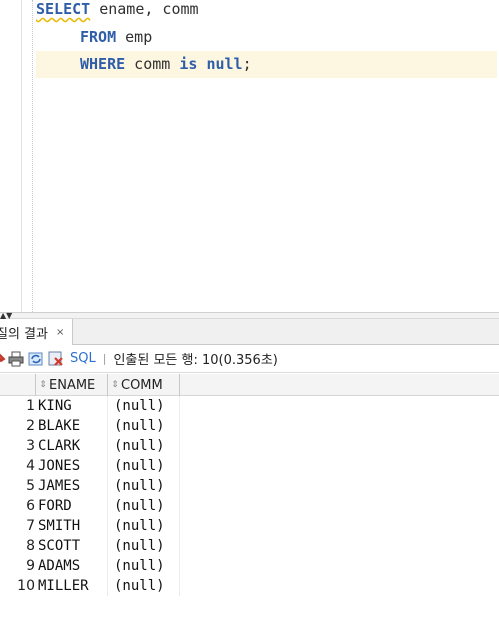 This screenshot has width=499, height=637. Describe the element at coordinates (103, 64) in the screenshot. I see `keyword-where: WHERE` at that location.